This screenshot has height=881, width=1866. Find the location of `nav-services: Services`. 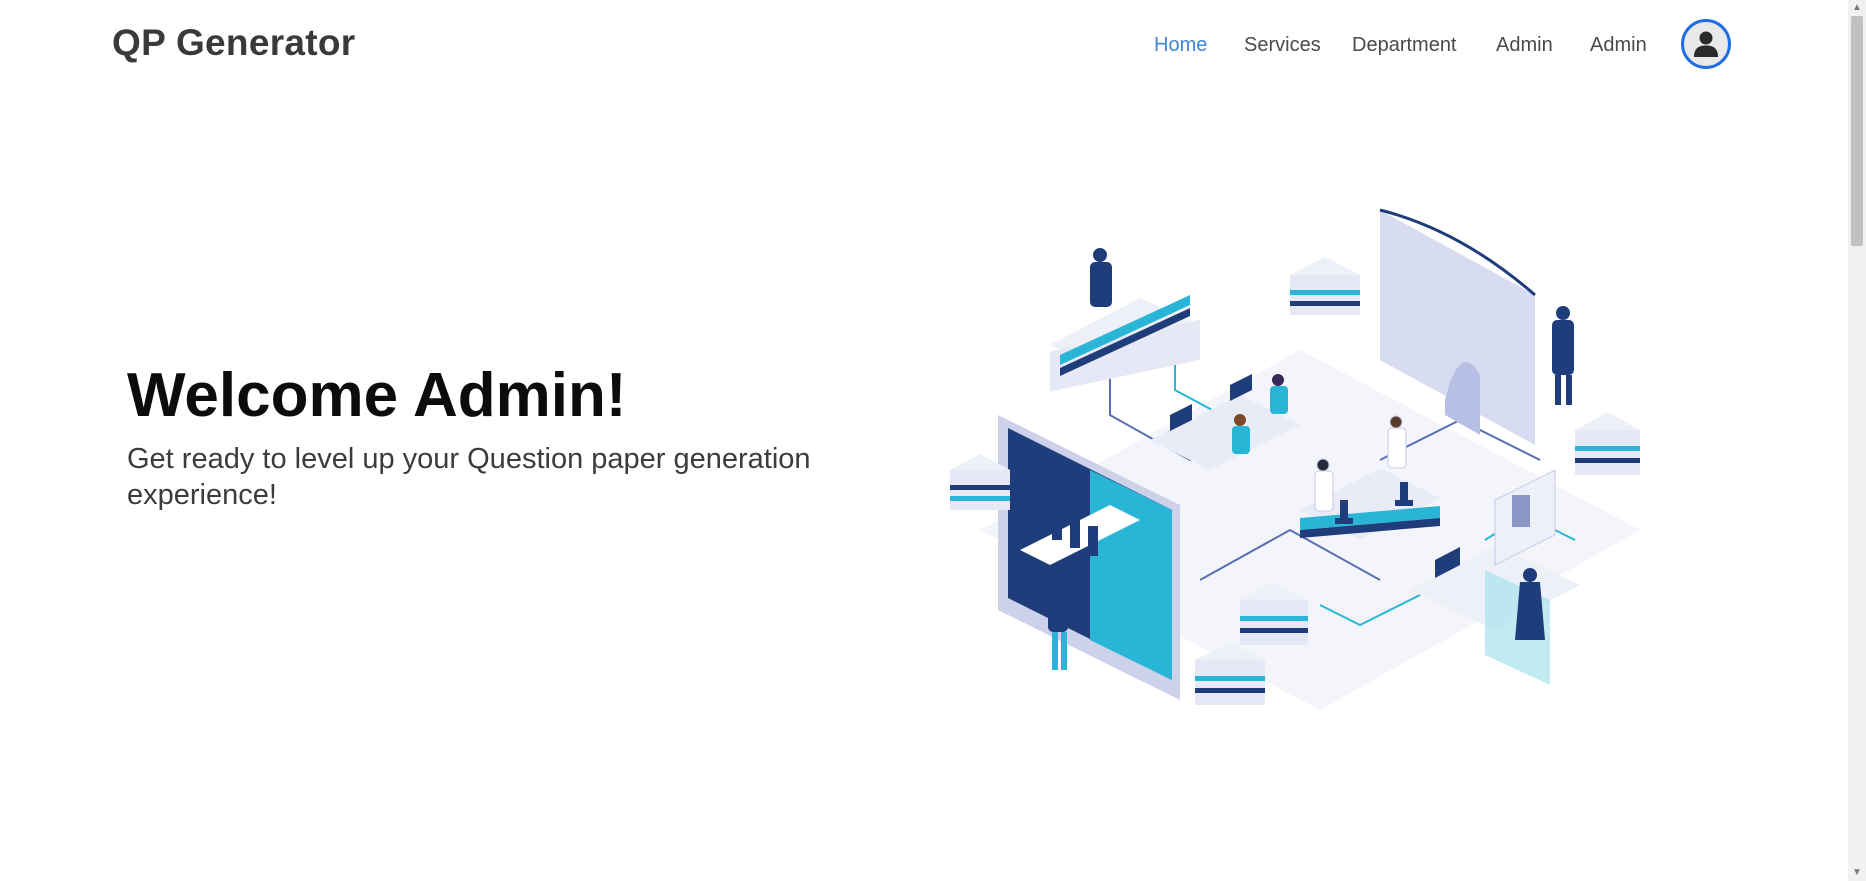

nav-services: Services is located at coordinates (1282, 45).